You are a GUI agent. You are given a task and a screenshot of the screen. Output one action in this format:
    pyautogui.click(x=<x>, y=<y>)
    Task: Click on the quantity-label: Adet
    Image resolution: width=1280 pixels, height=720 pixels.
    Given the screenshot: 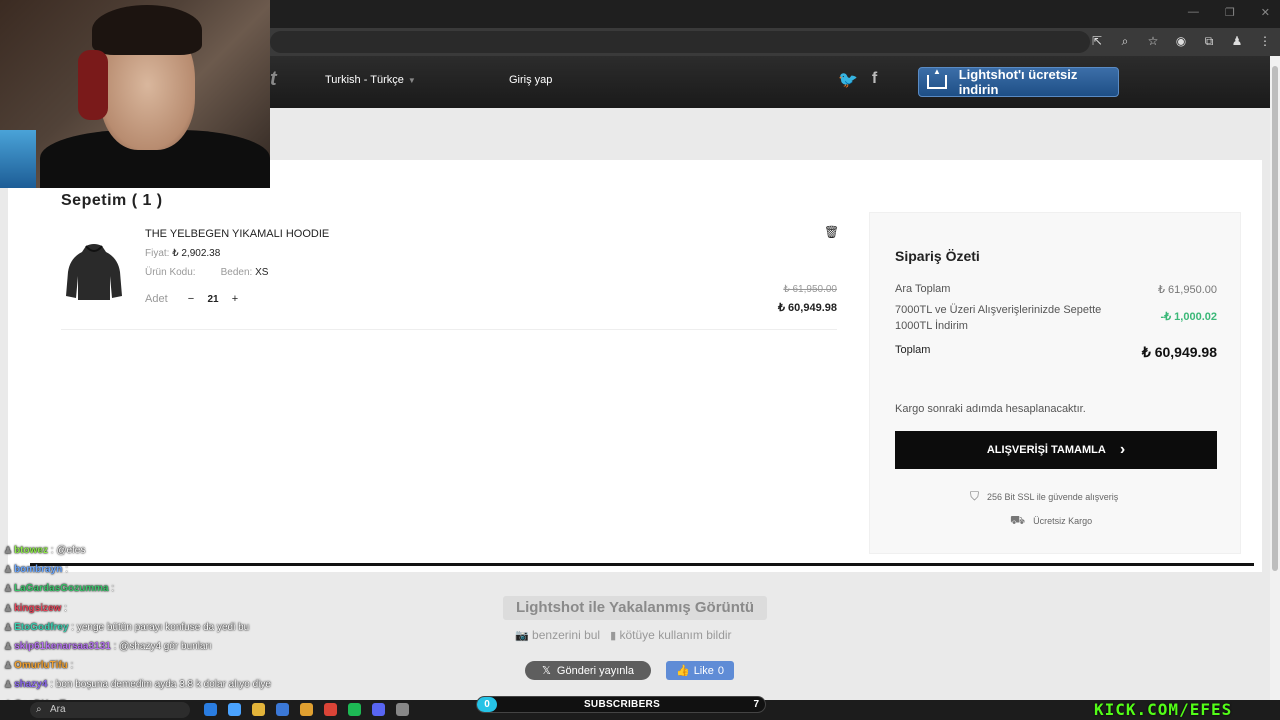 What is the action you would take?
    pyautogui.click(x=156, y=299)
    